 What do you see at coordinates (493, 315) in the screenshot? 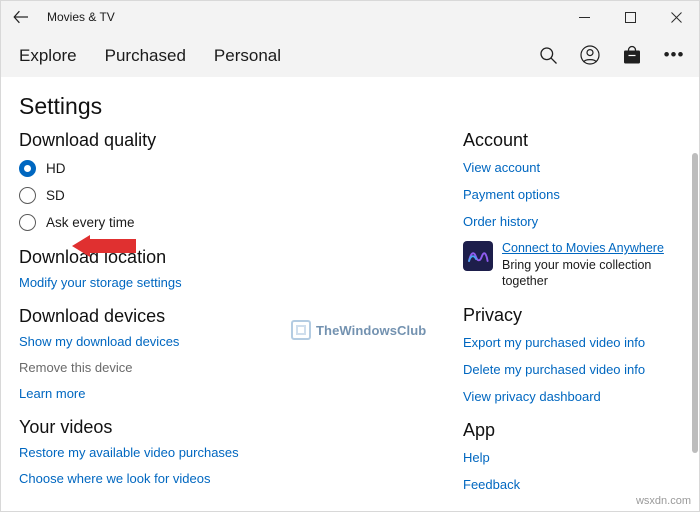
I see `privacy-heading: Privacy` at bounding box center [493, 315].